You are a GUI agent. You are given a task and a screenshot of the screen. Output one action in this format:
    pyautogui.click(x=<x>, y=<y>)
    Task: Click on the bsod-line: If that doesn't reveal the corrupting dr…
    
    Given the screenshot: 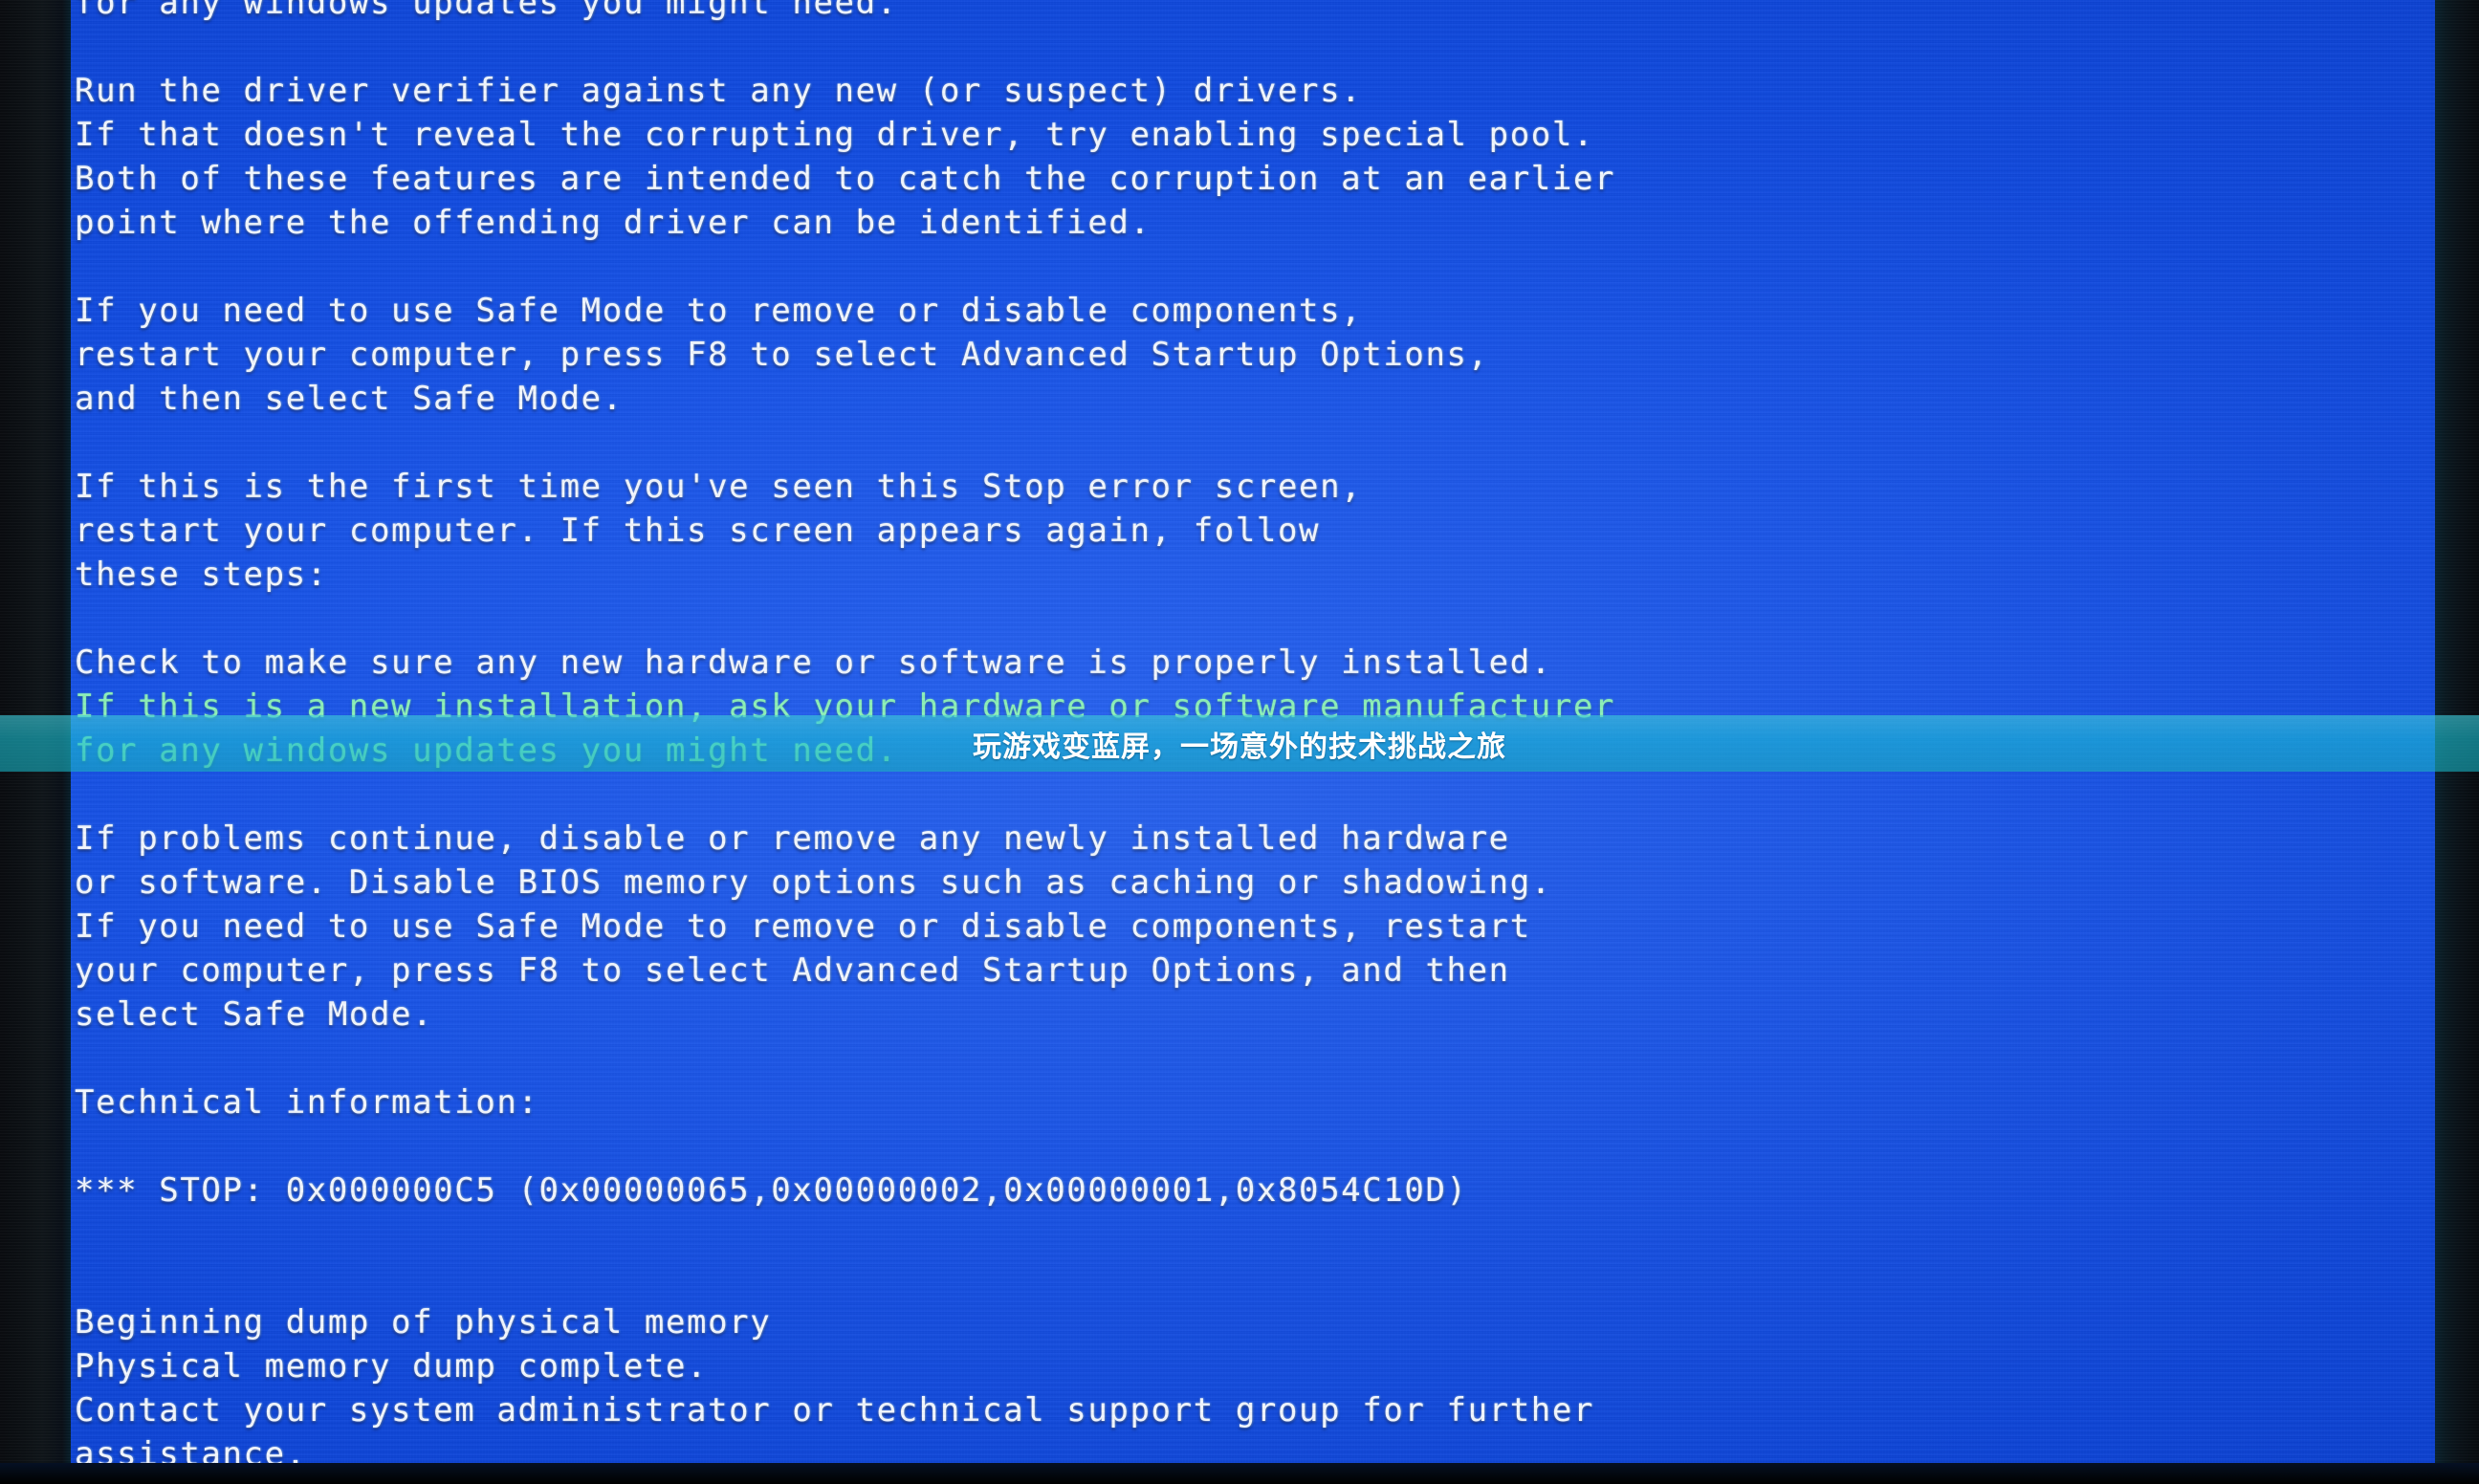 What is the action you would take?
    pyautogui.click(x=835, y=135)
    